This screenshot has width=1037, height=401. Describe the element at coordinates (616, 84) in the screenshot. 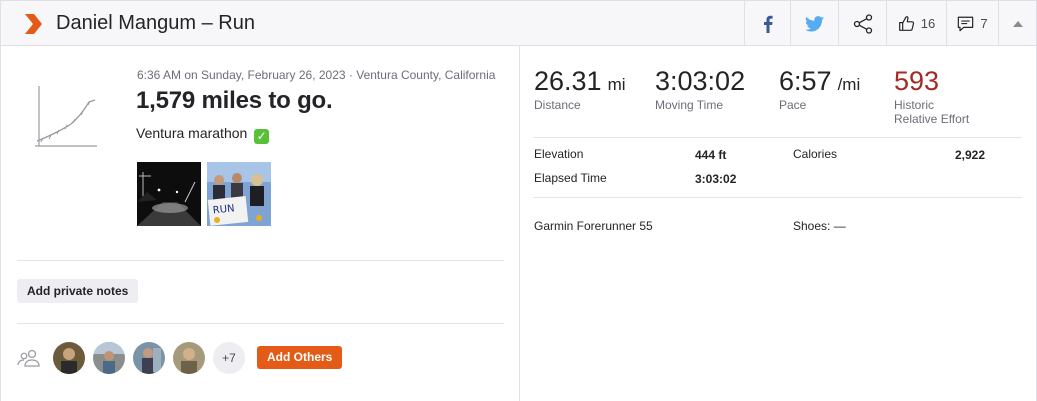

I see `distance-unit: mi` at that location.